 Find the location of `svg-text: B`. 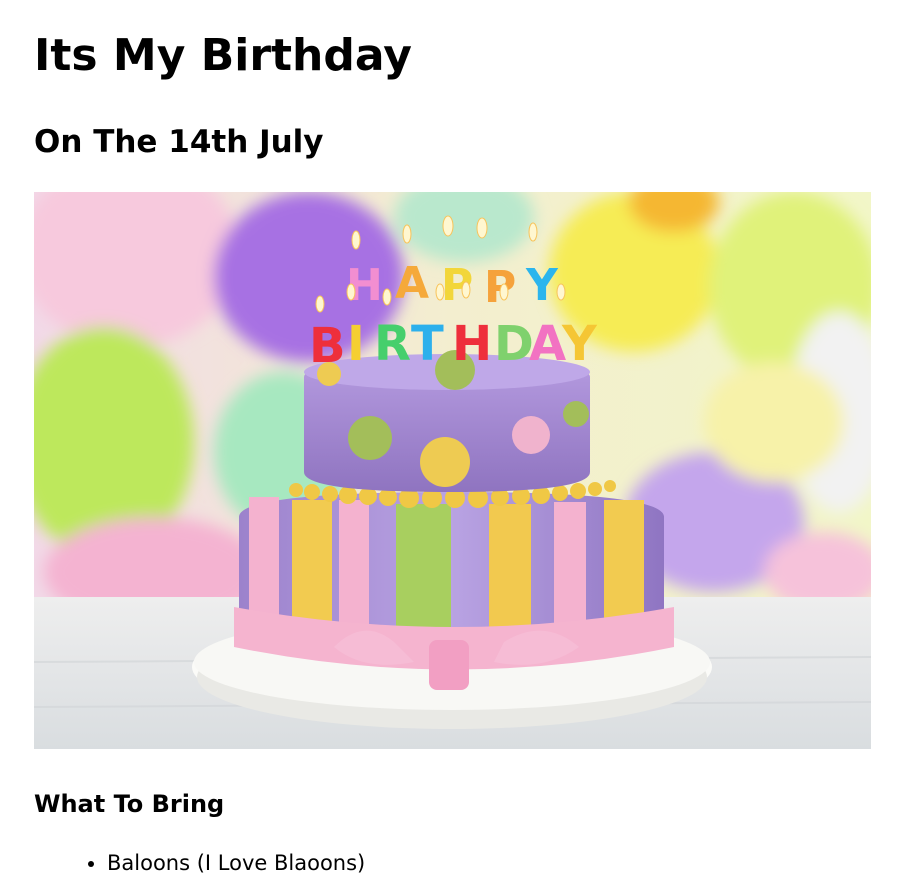

svg-text: B is located at coordinates (327, 346).